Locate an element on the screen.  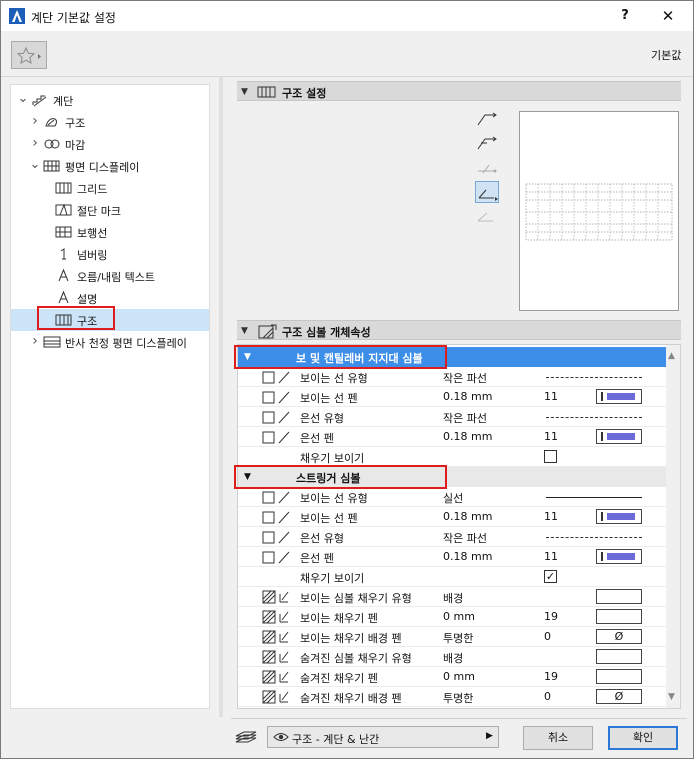
property-row: 보이는 채우기 배경 펜 투명한 0 Ø is located at coordinates (452, 637).